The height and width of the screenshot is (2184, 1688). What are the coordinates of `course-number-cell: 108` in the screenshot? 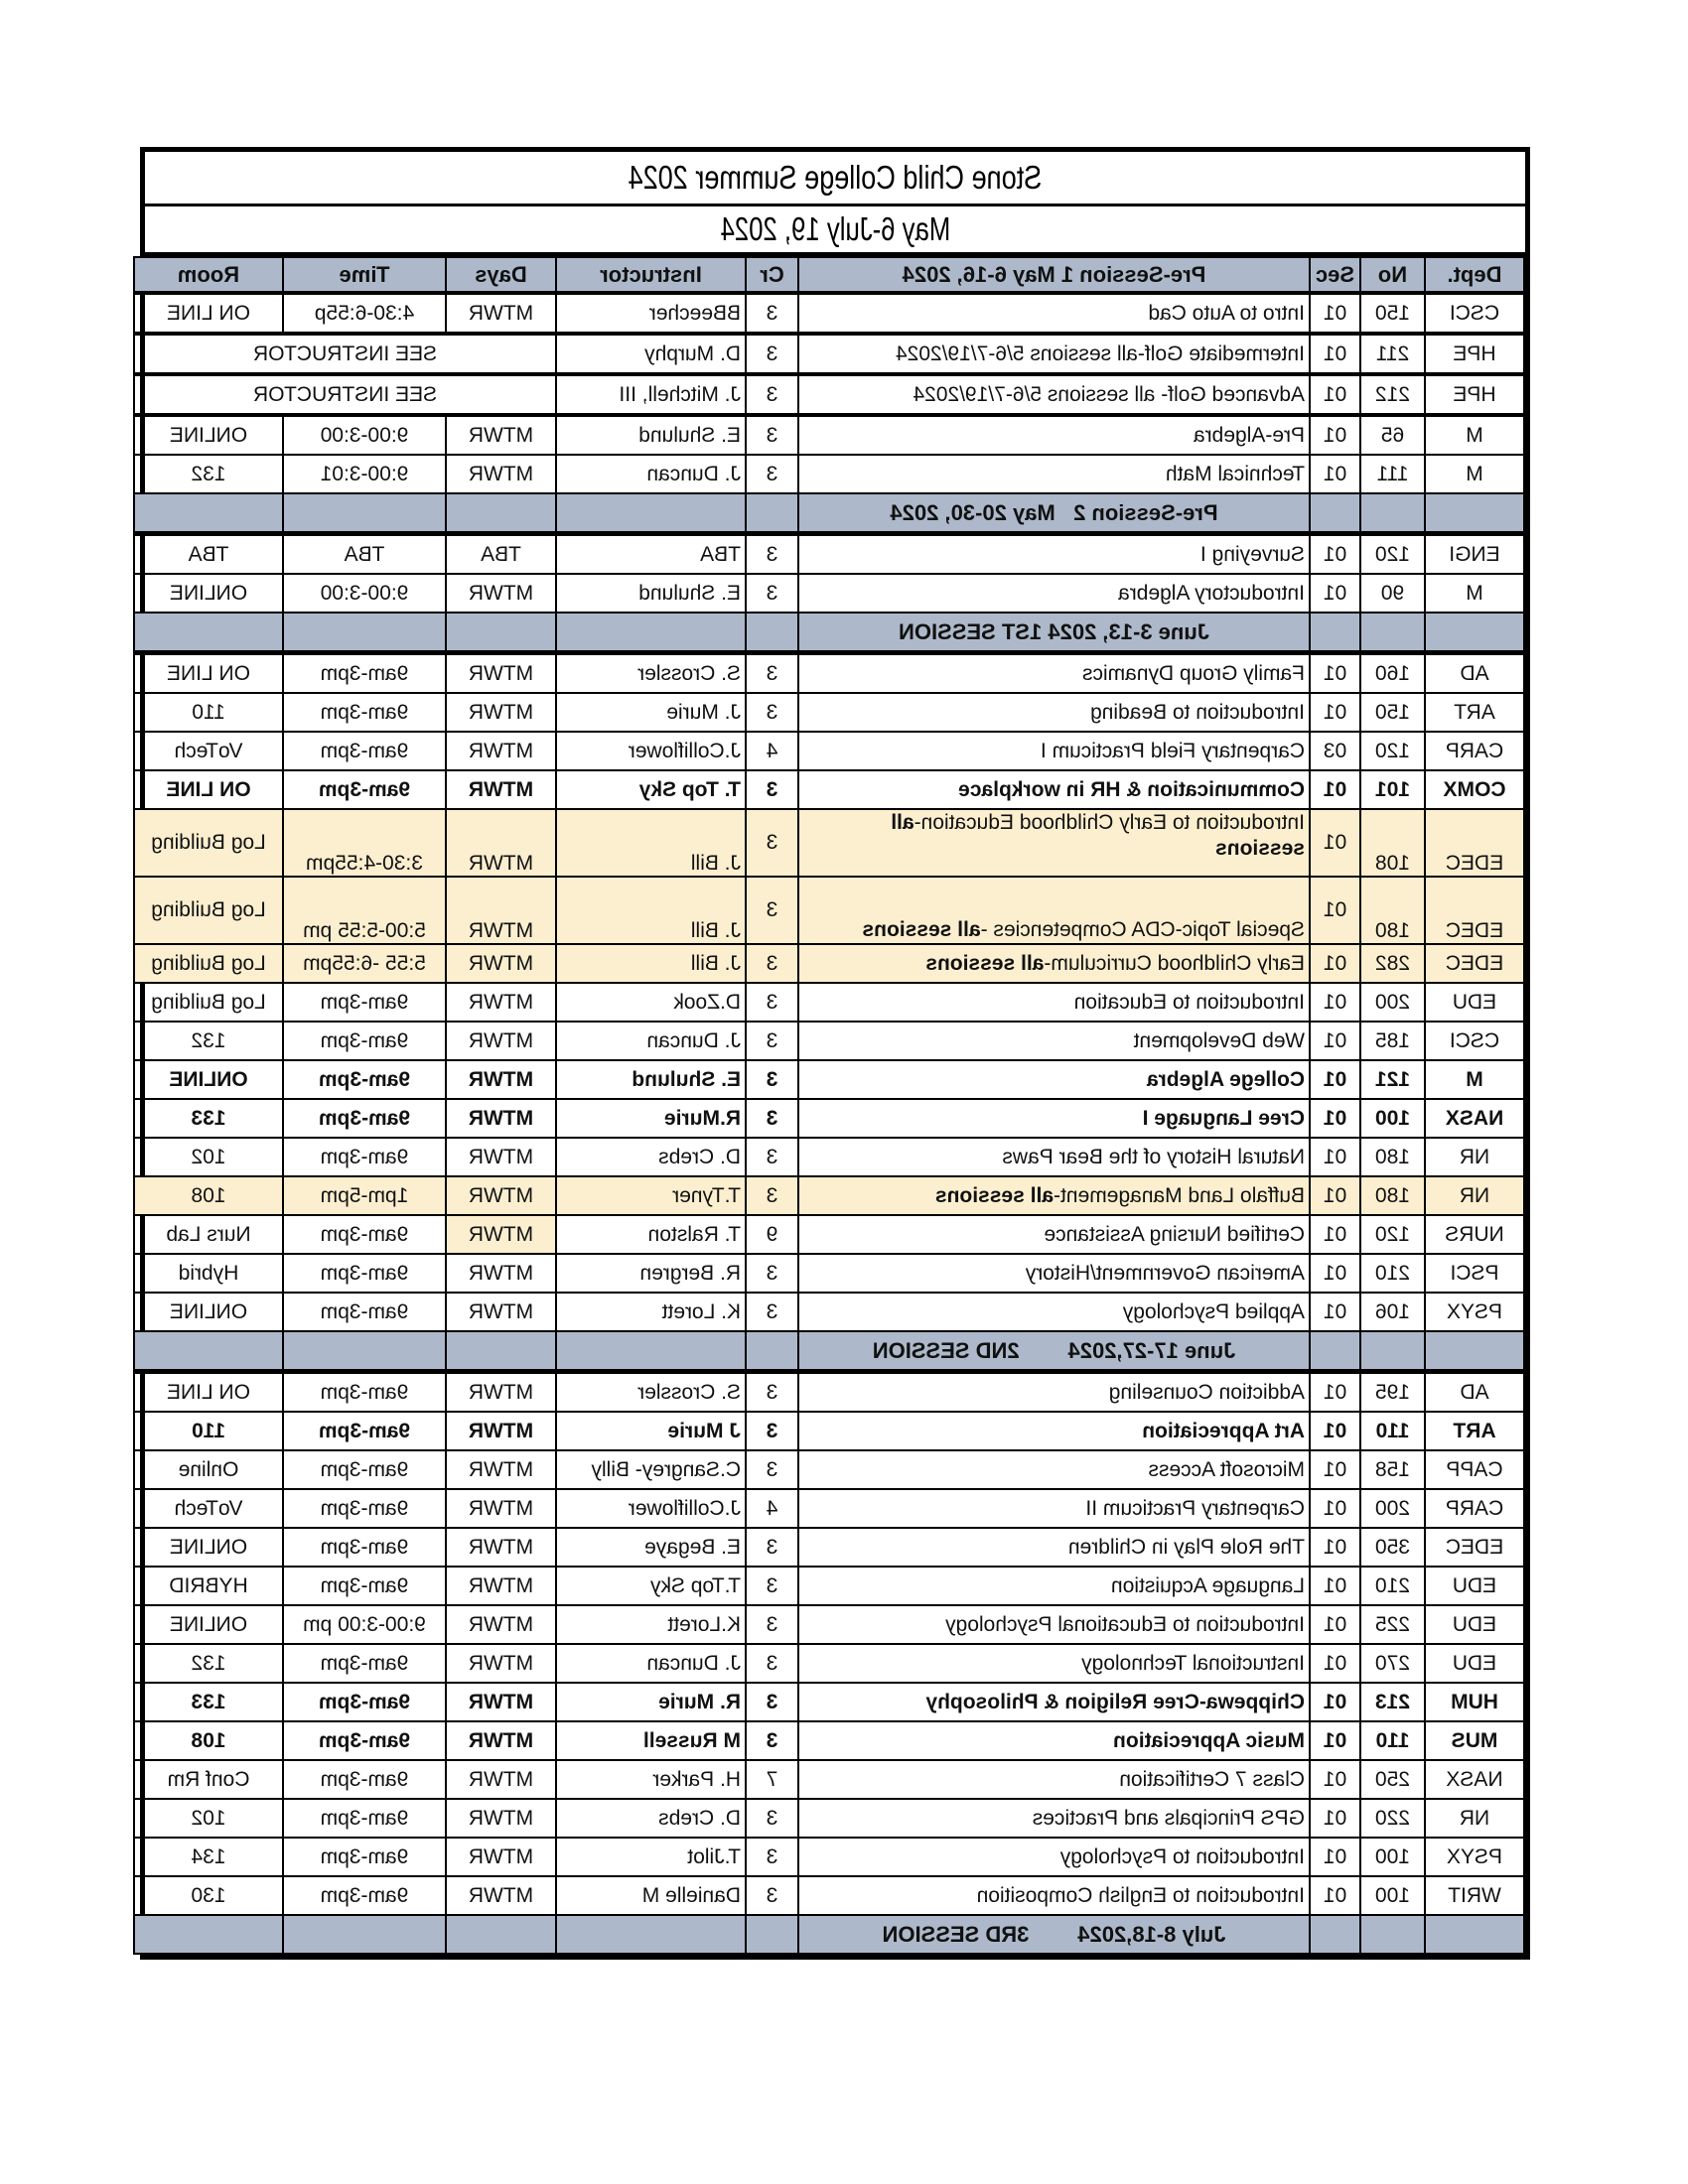 It's located at (1392, 843).